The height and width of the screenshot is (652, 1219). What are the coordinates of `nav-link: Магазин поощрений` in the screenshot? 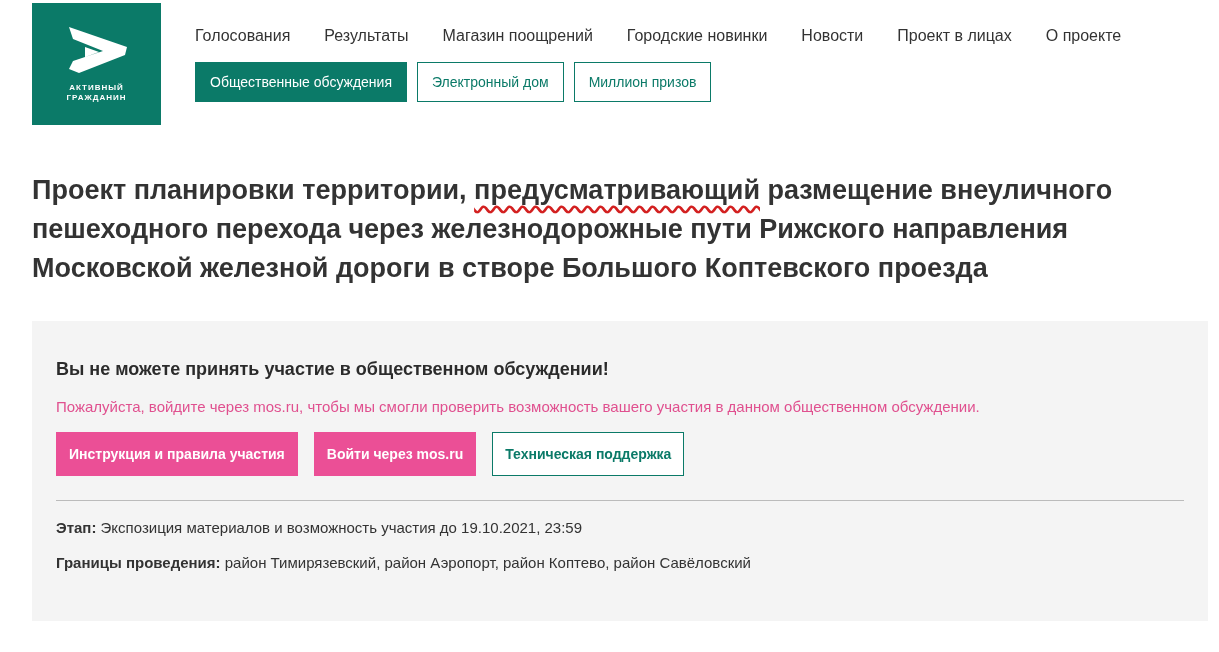 It's located at (517, 36).